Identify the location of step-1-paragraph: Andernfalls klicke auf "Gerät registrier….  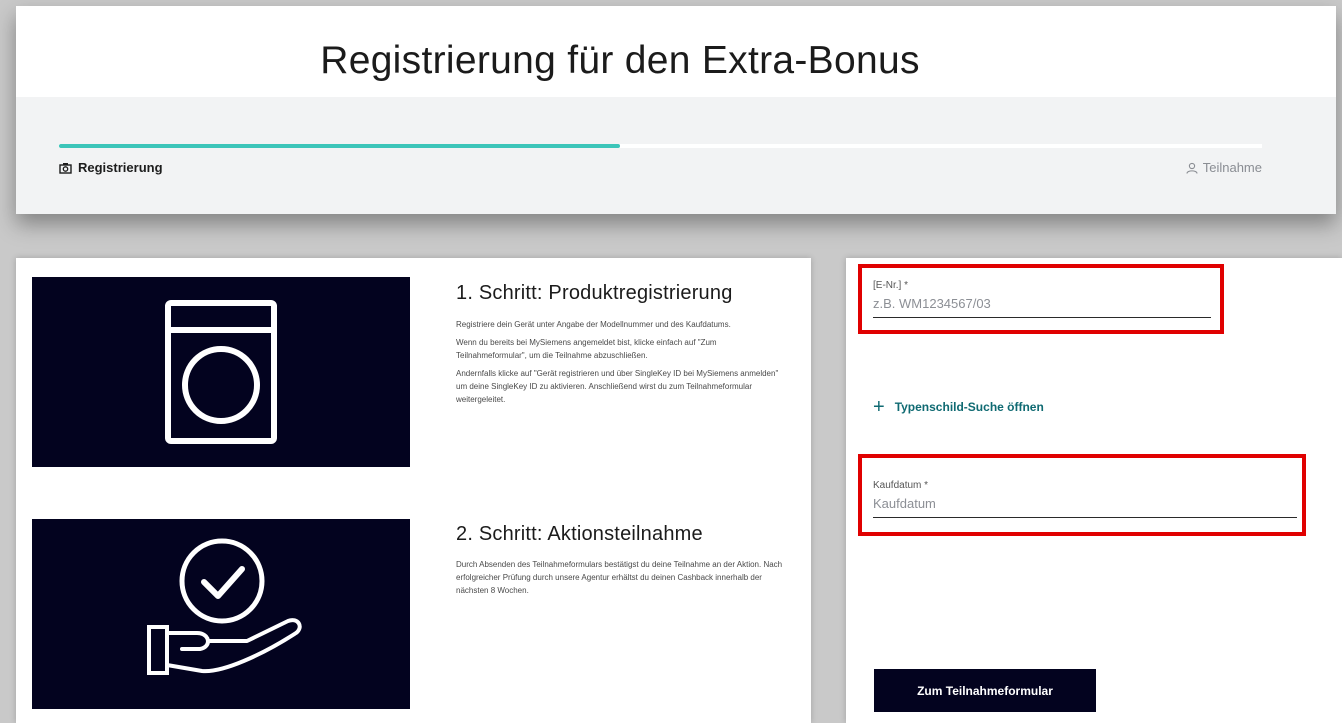
(617, 386).